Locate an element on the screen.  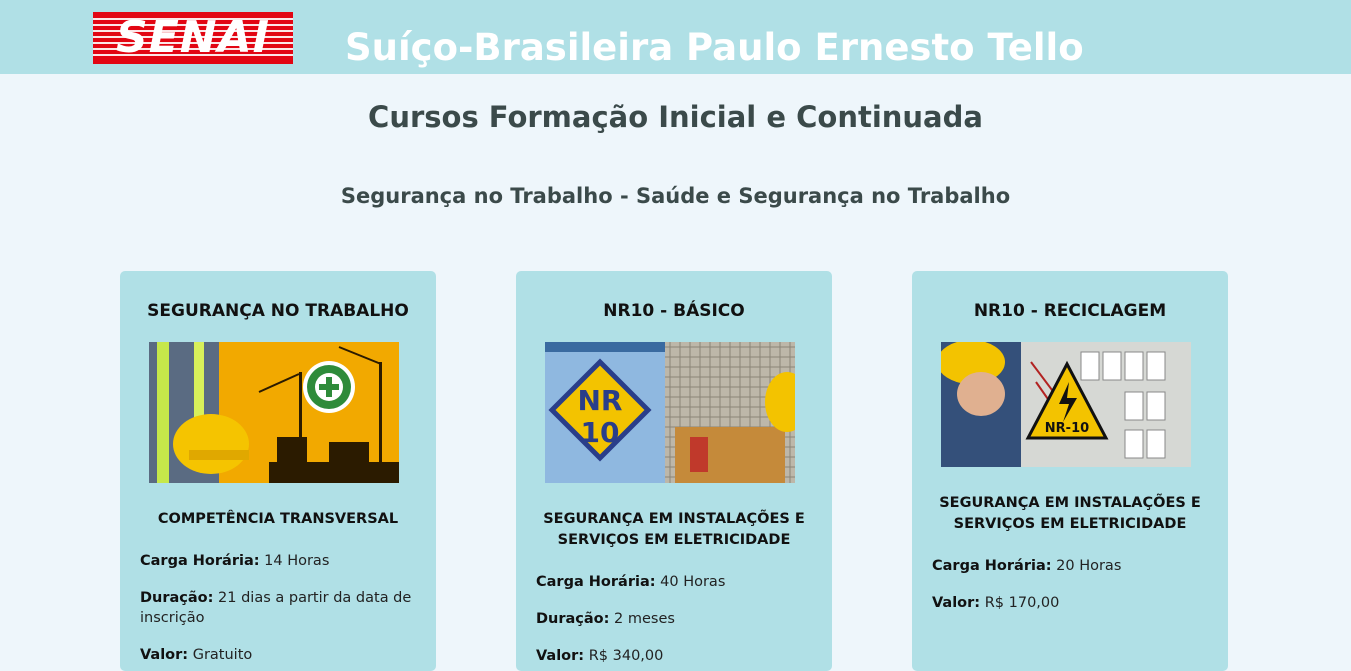
page-title: Cursos Formação Inicial e Continuada is located at coordinates (675, 117).